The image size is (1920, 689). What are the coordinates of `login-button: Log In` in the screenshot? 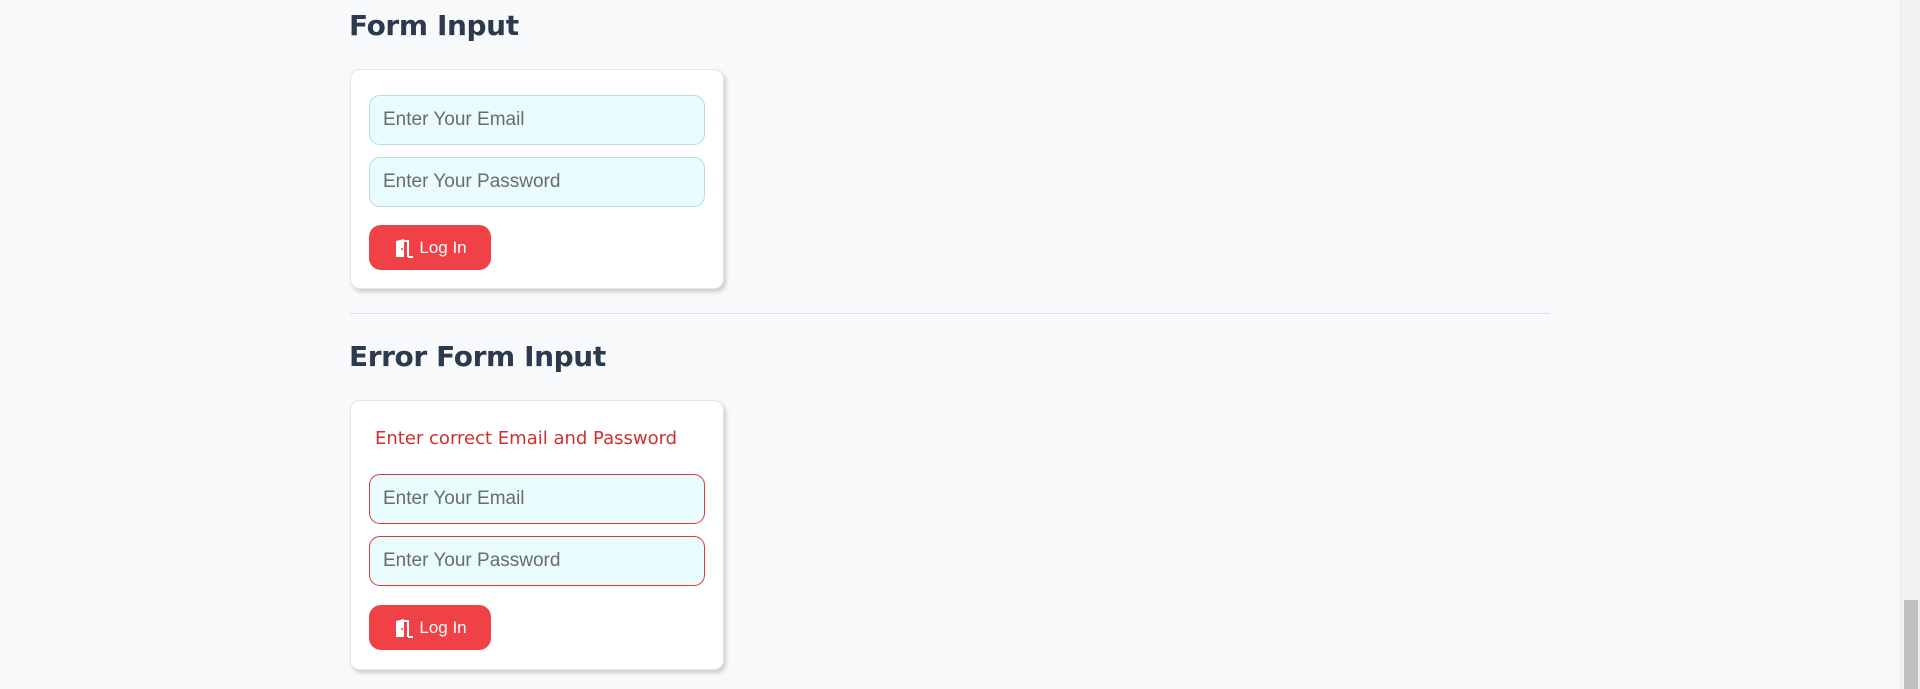 It's located at (430, 247).